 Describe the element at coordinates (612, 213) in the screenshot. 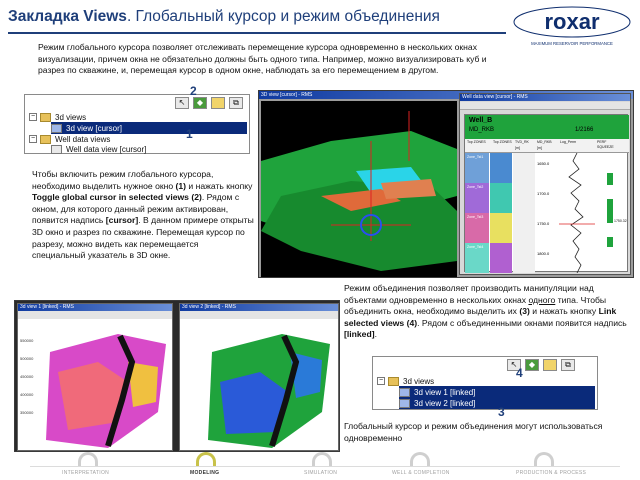

I see `perf-column: 1750.32` at that location.